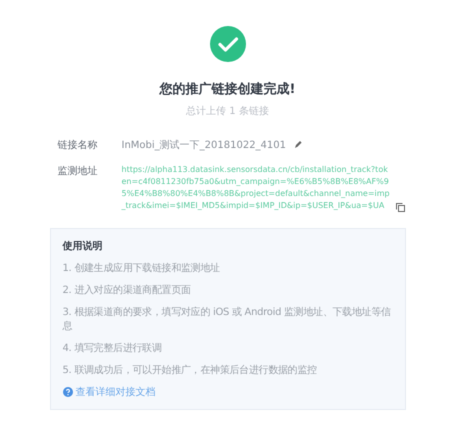  Describe the element at coordinates (227, 111) in the screenshot. I see `upload-count: 总计上传 1 条链接` at that location.